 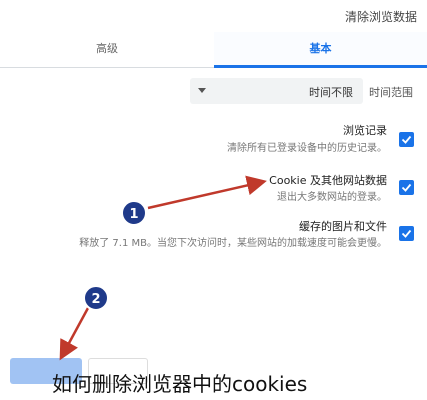 I want to click on annotation-badge-2: 2, so click(x=96, y=298).